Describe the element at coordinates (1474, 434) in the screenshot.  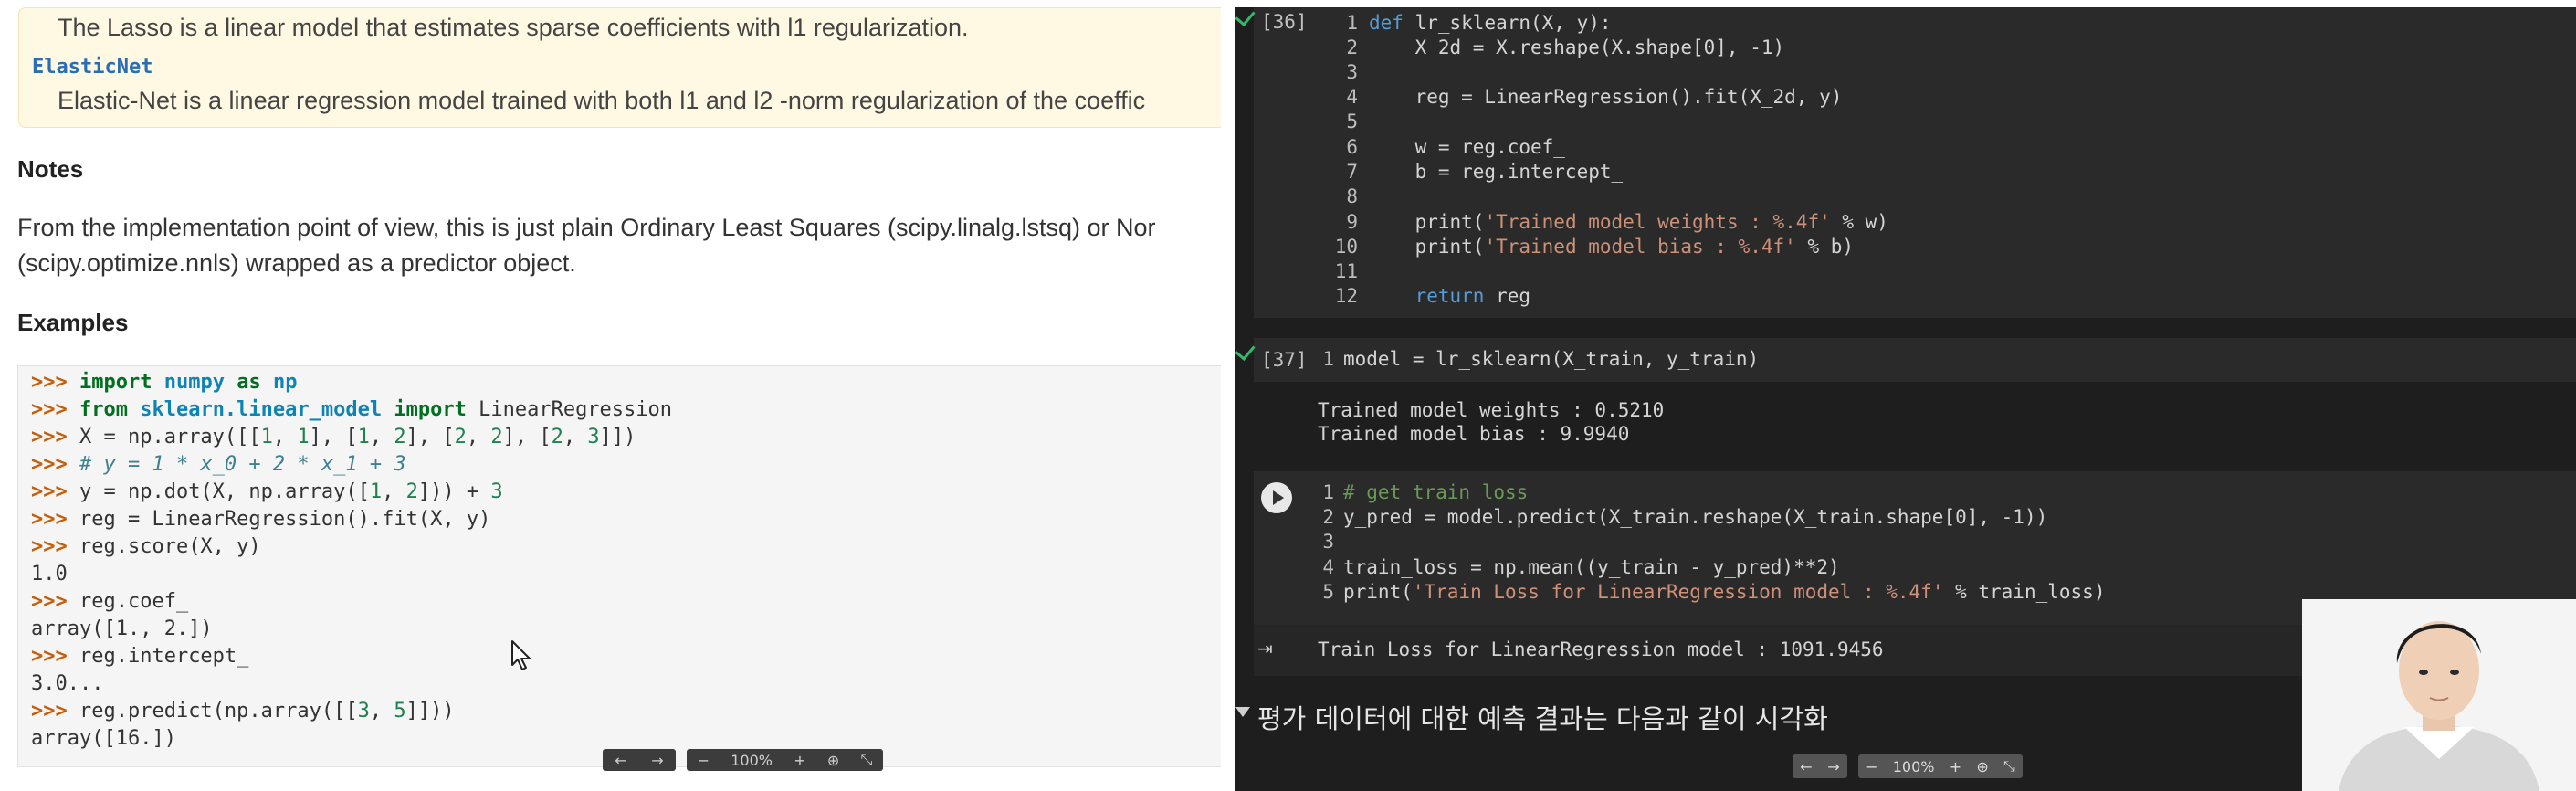
I see `cell-output: Trained model bias : 9.9940` at that location.